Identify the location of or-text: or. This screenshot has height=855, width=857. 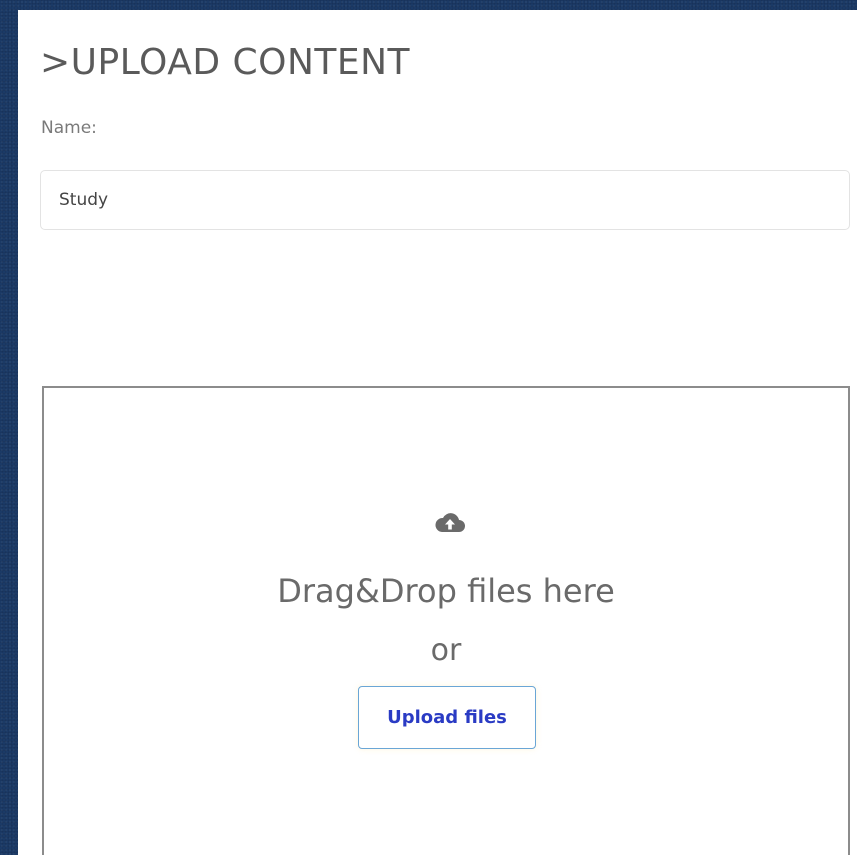
(446, 650).